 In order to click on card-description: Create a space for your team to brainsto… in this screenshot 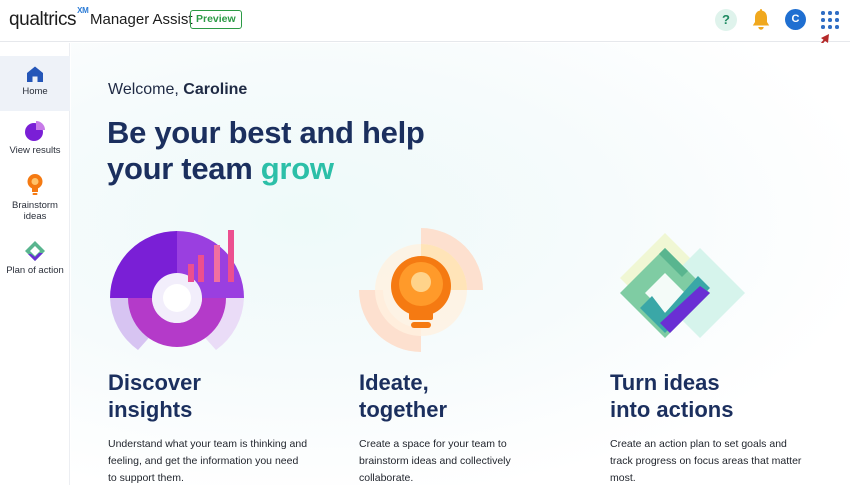, I will do `click(435, 461)`.